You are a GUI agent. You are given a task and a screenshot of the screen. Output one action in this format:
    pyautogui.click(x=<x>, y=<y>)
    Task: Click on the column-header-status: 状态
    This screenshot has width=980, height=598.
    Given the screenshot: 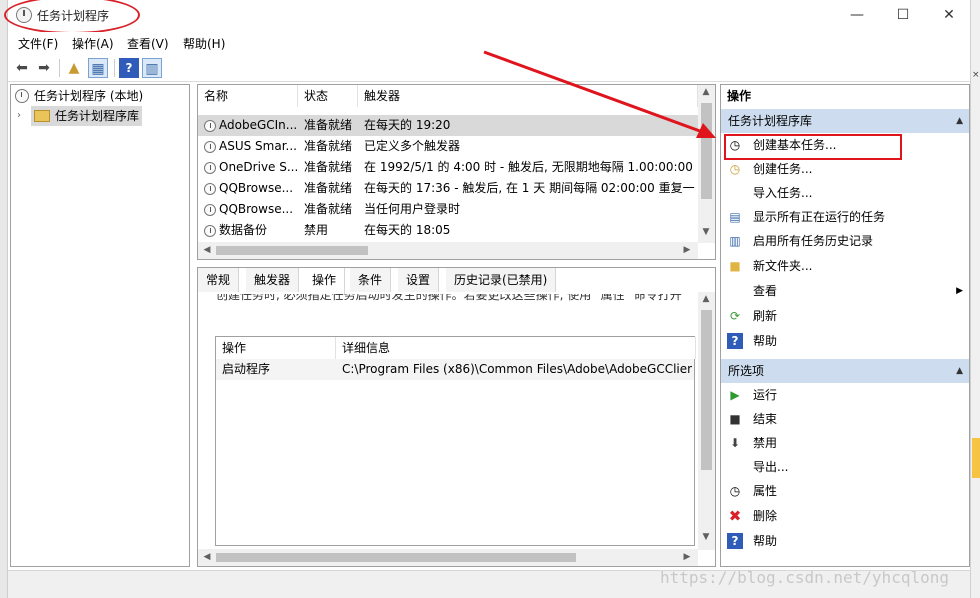 What is the action you would take?
    pyautogui.click(x=328, y=96)
    